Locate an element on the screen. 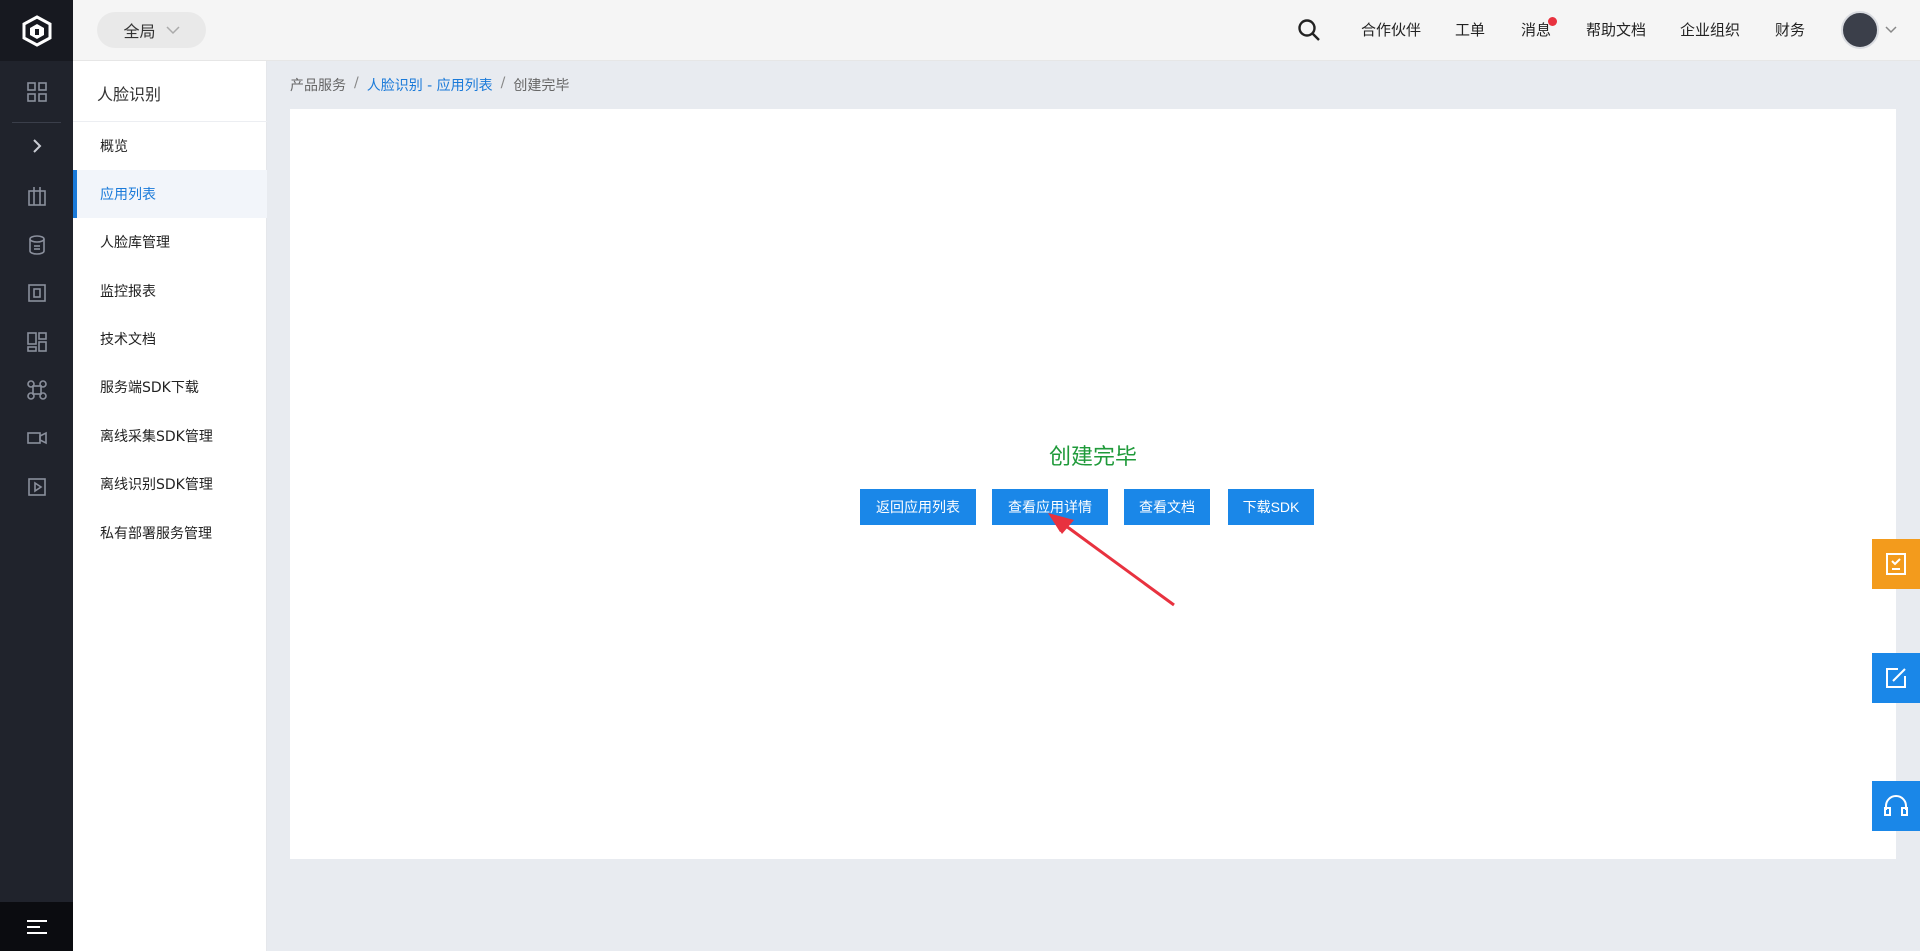  logo-icon is located at coordinates (36, 30).